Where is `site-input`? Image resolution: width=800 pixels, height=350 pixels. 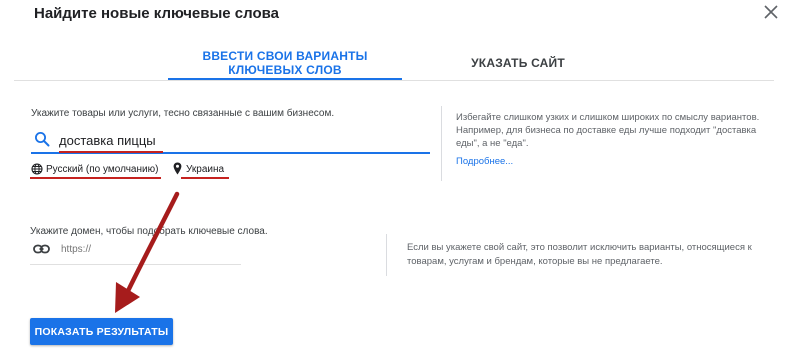
site-input is located at coordinates (146, 249).